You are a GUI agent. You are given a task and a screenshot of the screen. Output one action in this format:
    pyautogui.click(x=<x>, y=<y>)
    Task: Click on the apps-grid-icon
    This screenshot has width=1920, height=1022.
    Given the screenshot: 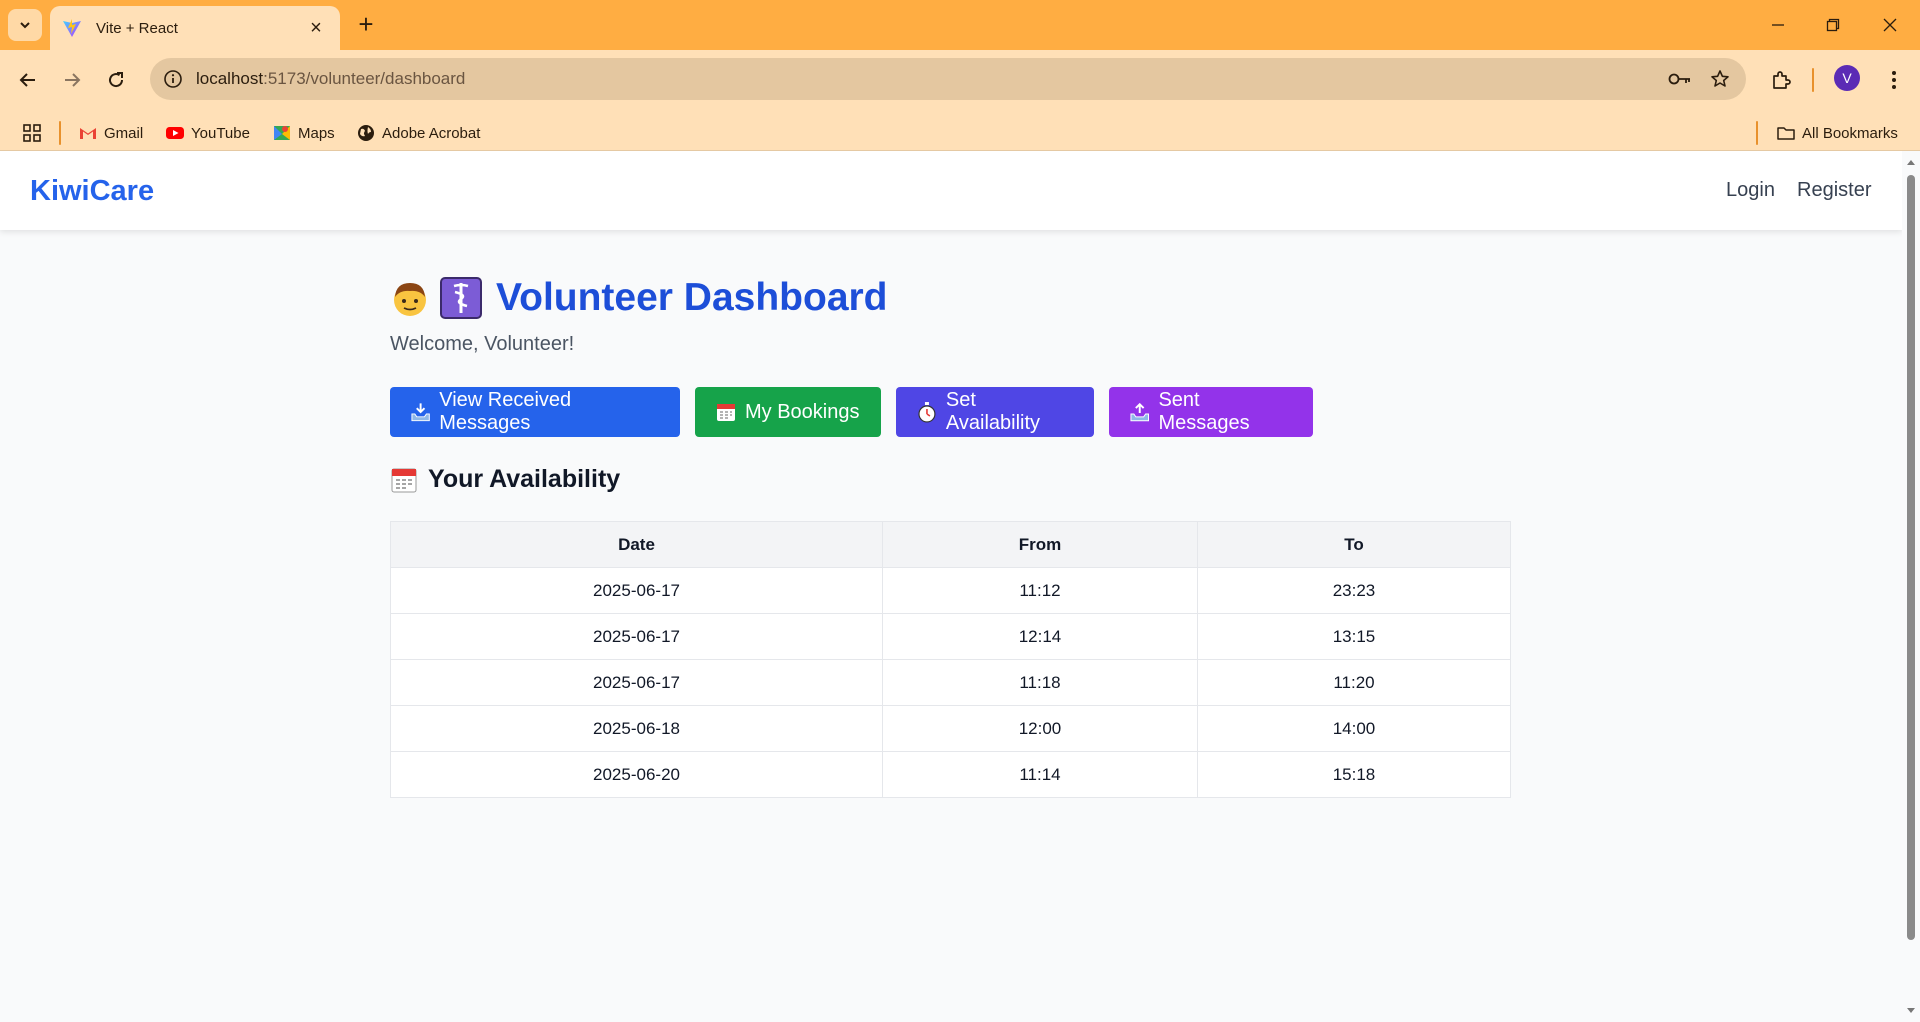 What is the action you would take?
    pyautogui.click(x=32, y=133)
    